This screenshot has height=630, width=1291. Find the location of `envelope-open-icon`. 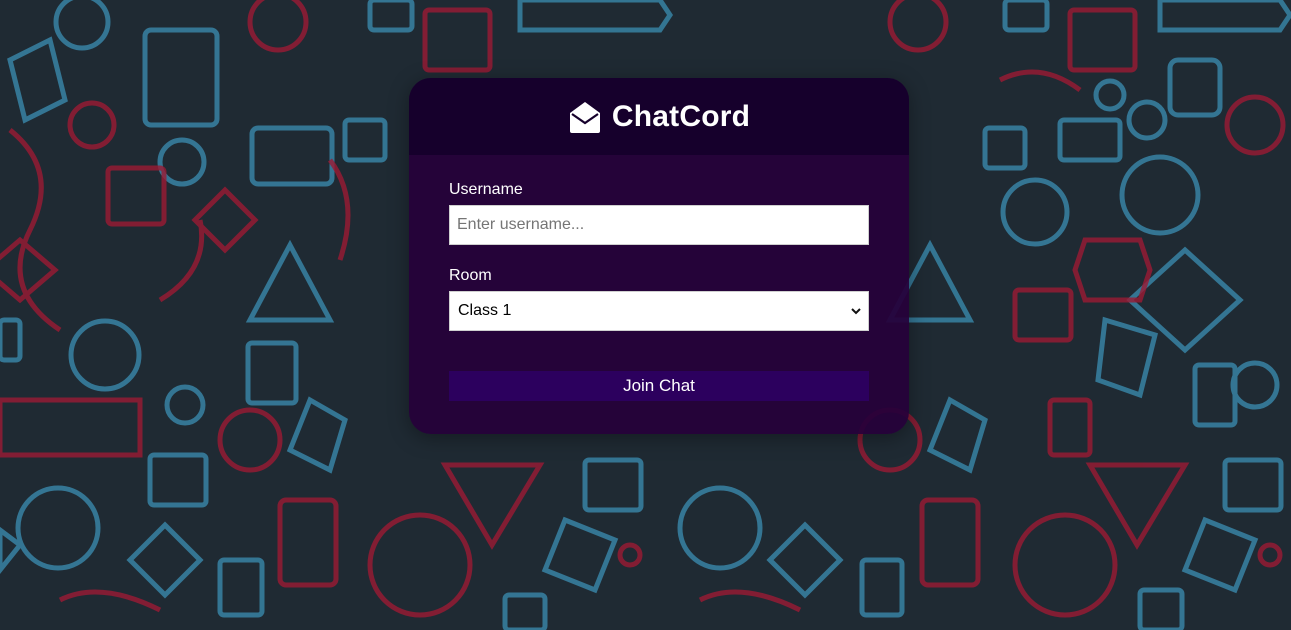

envelope-open-icon is located at coordinates (585, 117).